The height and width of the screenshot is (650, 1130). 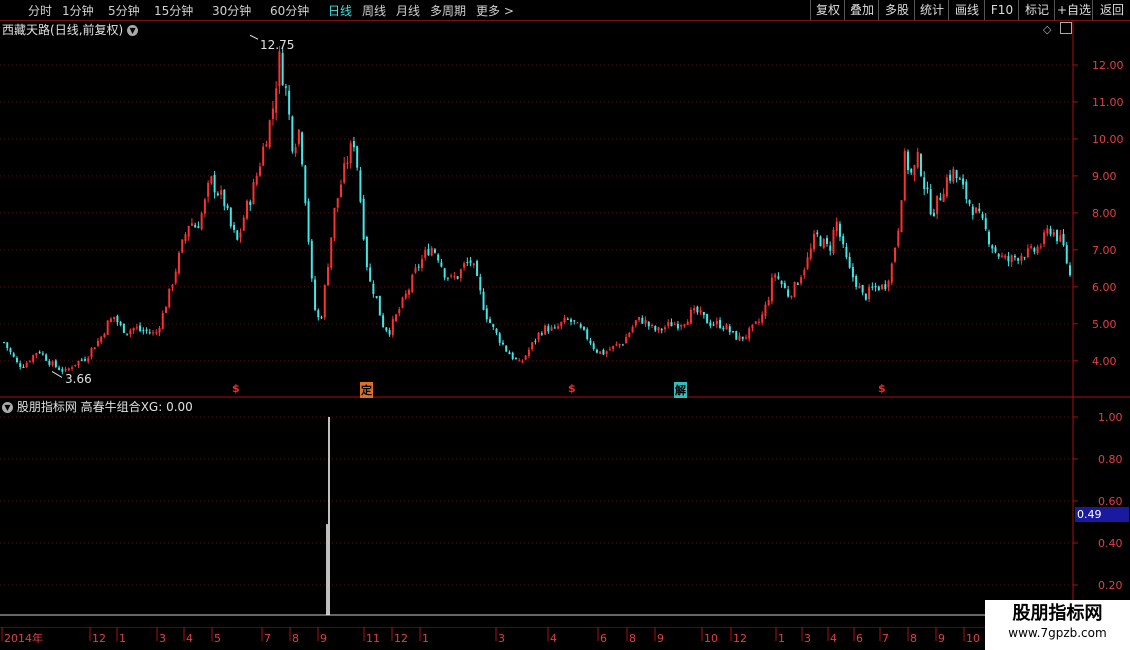 What do you see at coordinates (973, 638) in the screenshot?
I see `date-label: 10` at bounding box center [973, 638].